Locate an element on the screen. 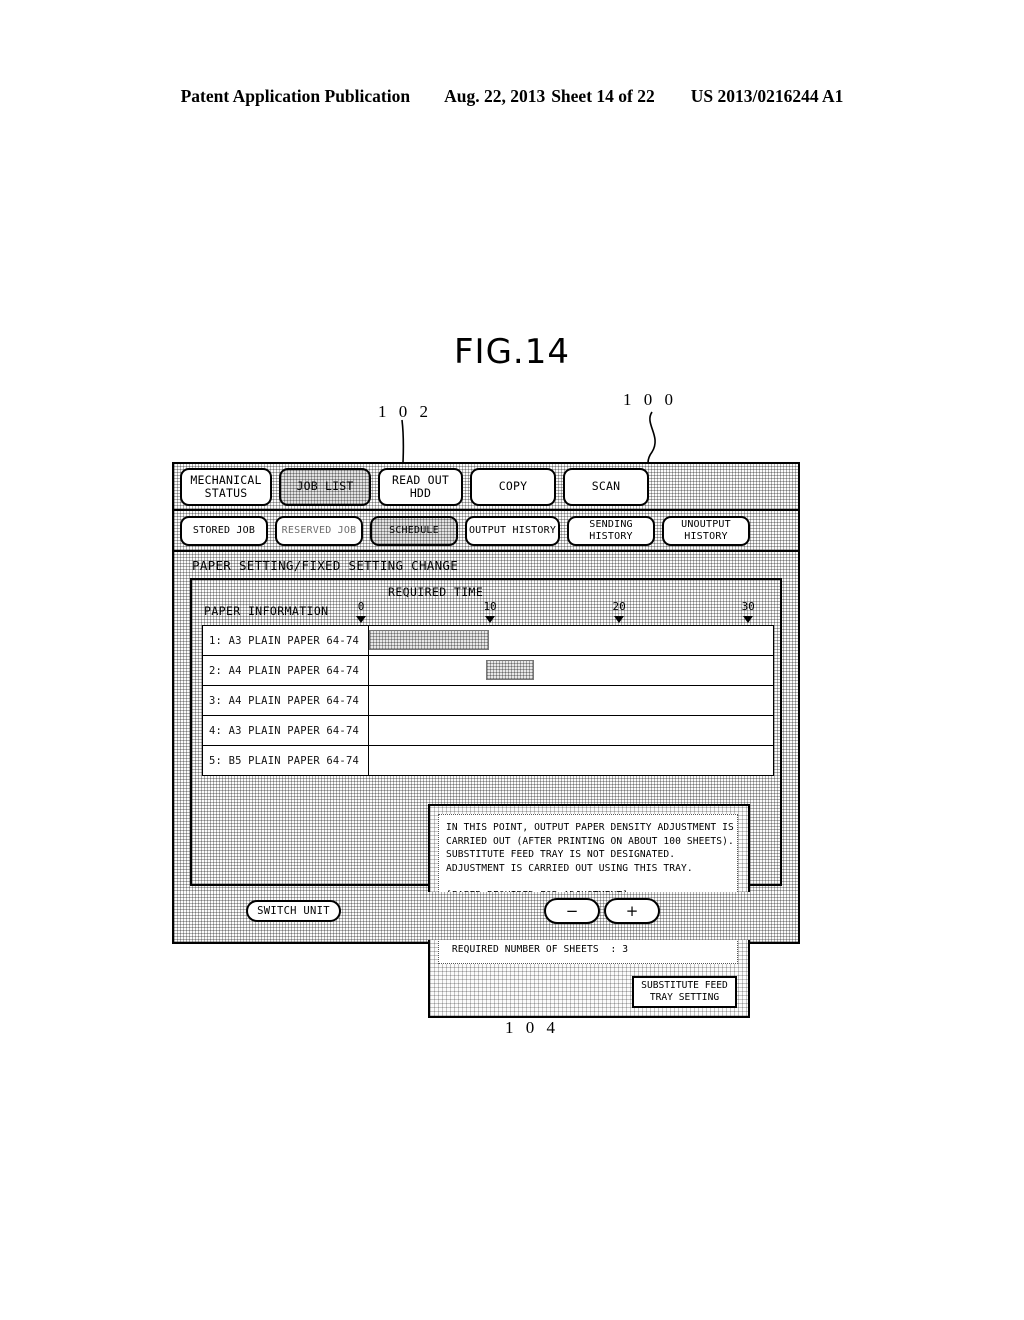 This screenshot has height=1320, width=1024. footer-bar: SWITCH UNIT − + is located at coordinates (486, 916).